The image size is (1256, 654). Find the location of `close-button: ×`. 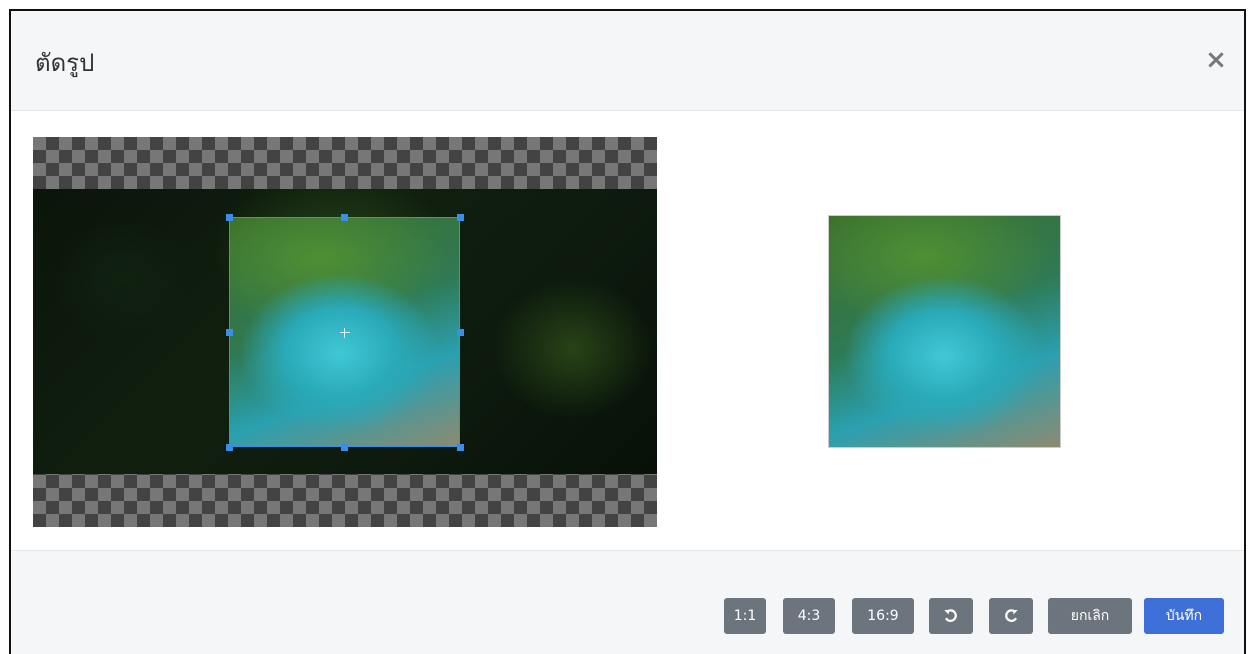

close-button: × is located at coordinates (1216, 60).